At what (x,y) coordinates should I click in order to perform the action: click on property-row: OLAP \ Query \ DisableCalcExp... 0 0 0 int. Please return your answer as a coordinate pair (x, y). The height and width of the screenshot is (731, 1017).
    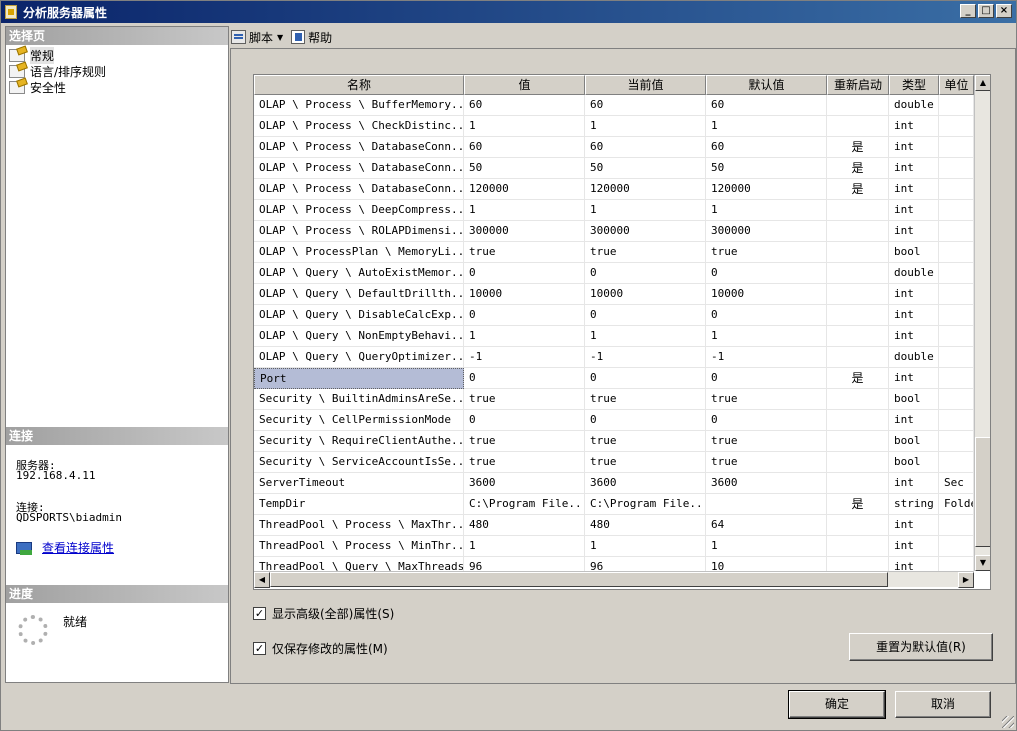
    Looking at the image, I should click on (614, 315).